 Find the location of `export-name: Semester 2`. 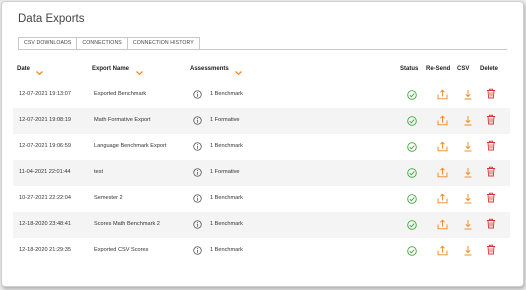

export-name: Semester 2 is located at coordinates (108, 198).